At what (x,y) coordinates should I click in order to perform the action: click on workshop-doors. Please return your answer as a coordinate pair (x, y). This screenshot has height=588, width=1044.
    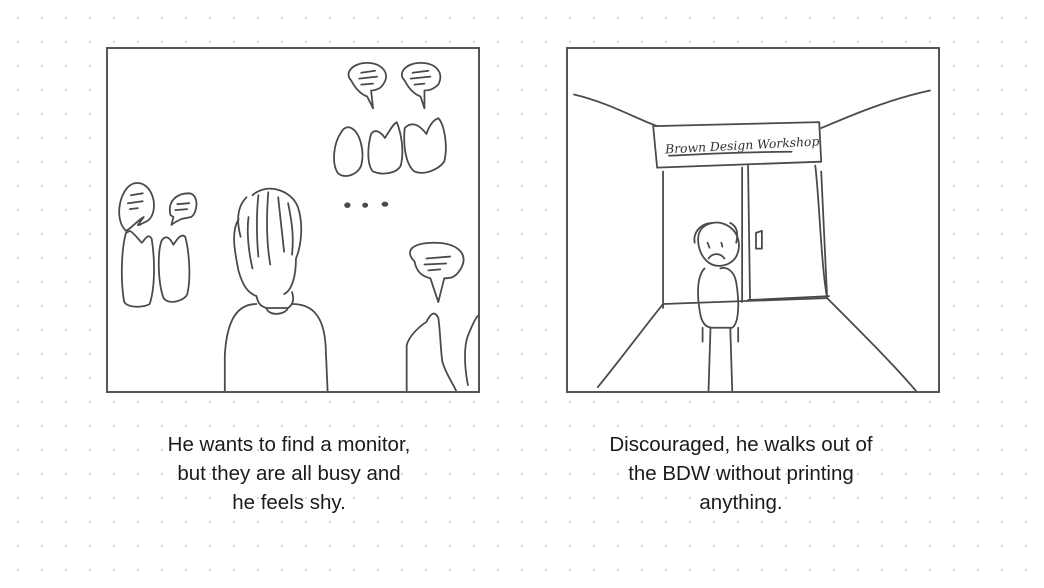
    Looking at the image, I should click on (746, 236).